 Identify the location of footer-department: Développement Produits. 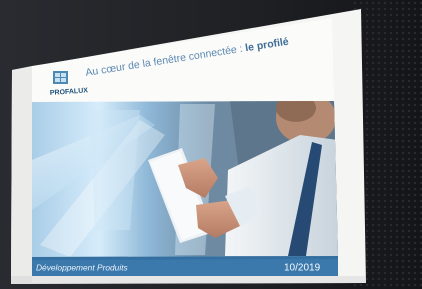
(82, 268).